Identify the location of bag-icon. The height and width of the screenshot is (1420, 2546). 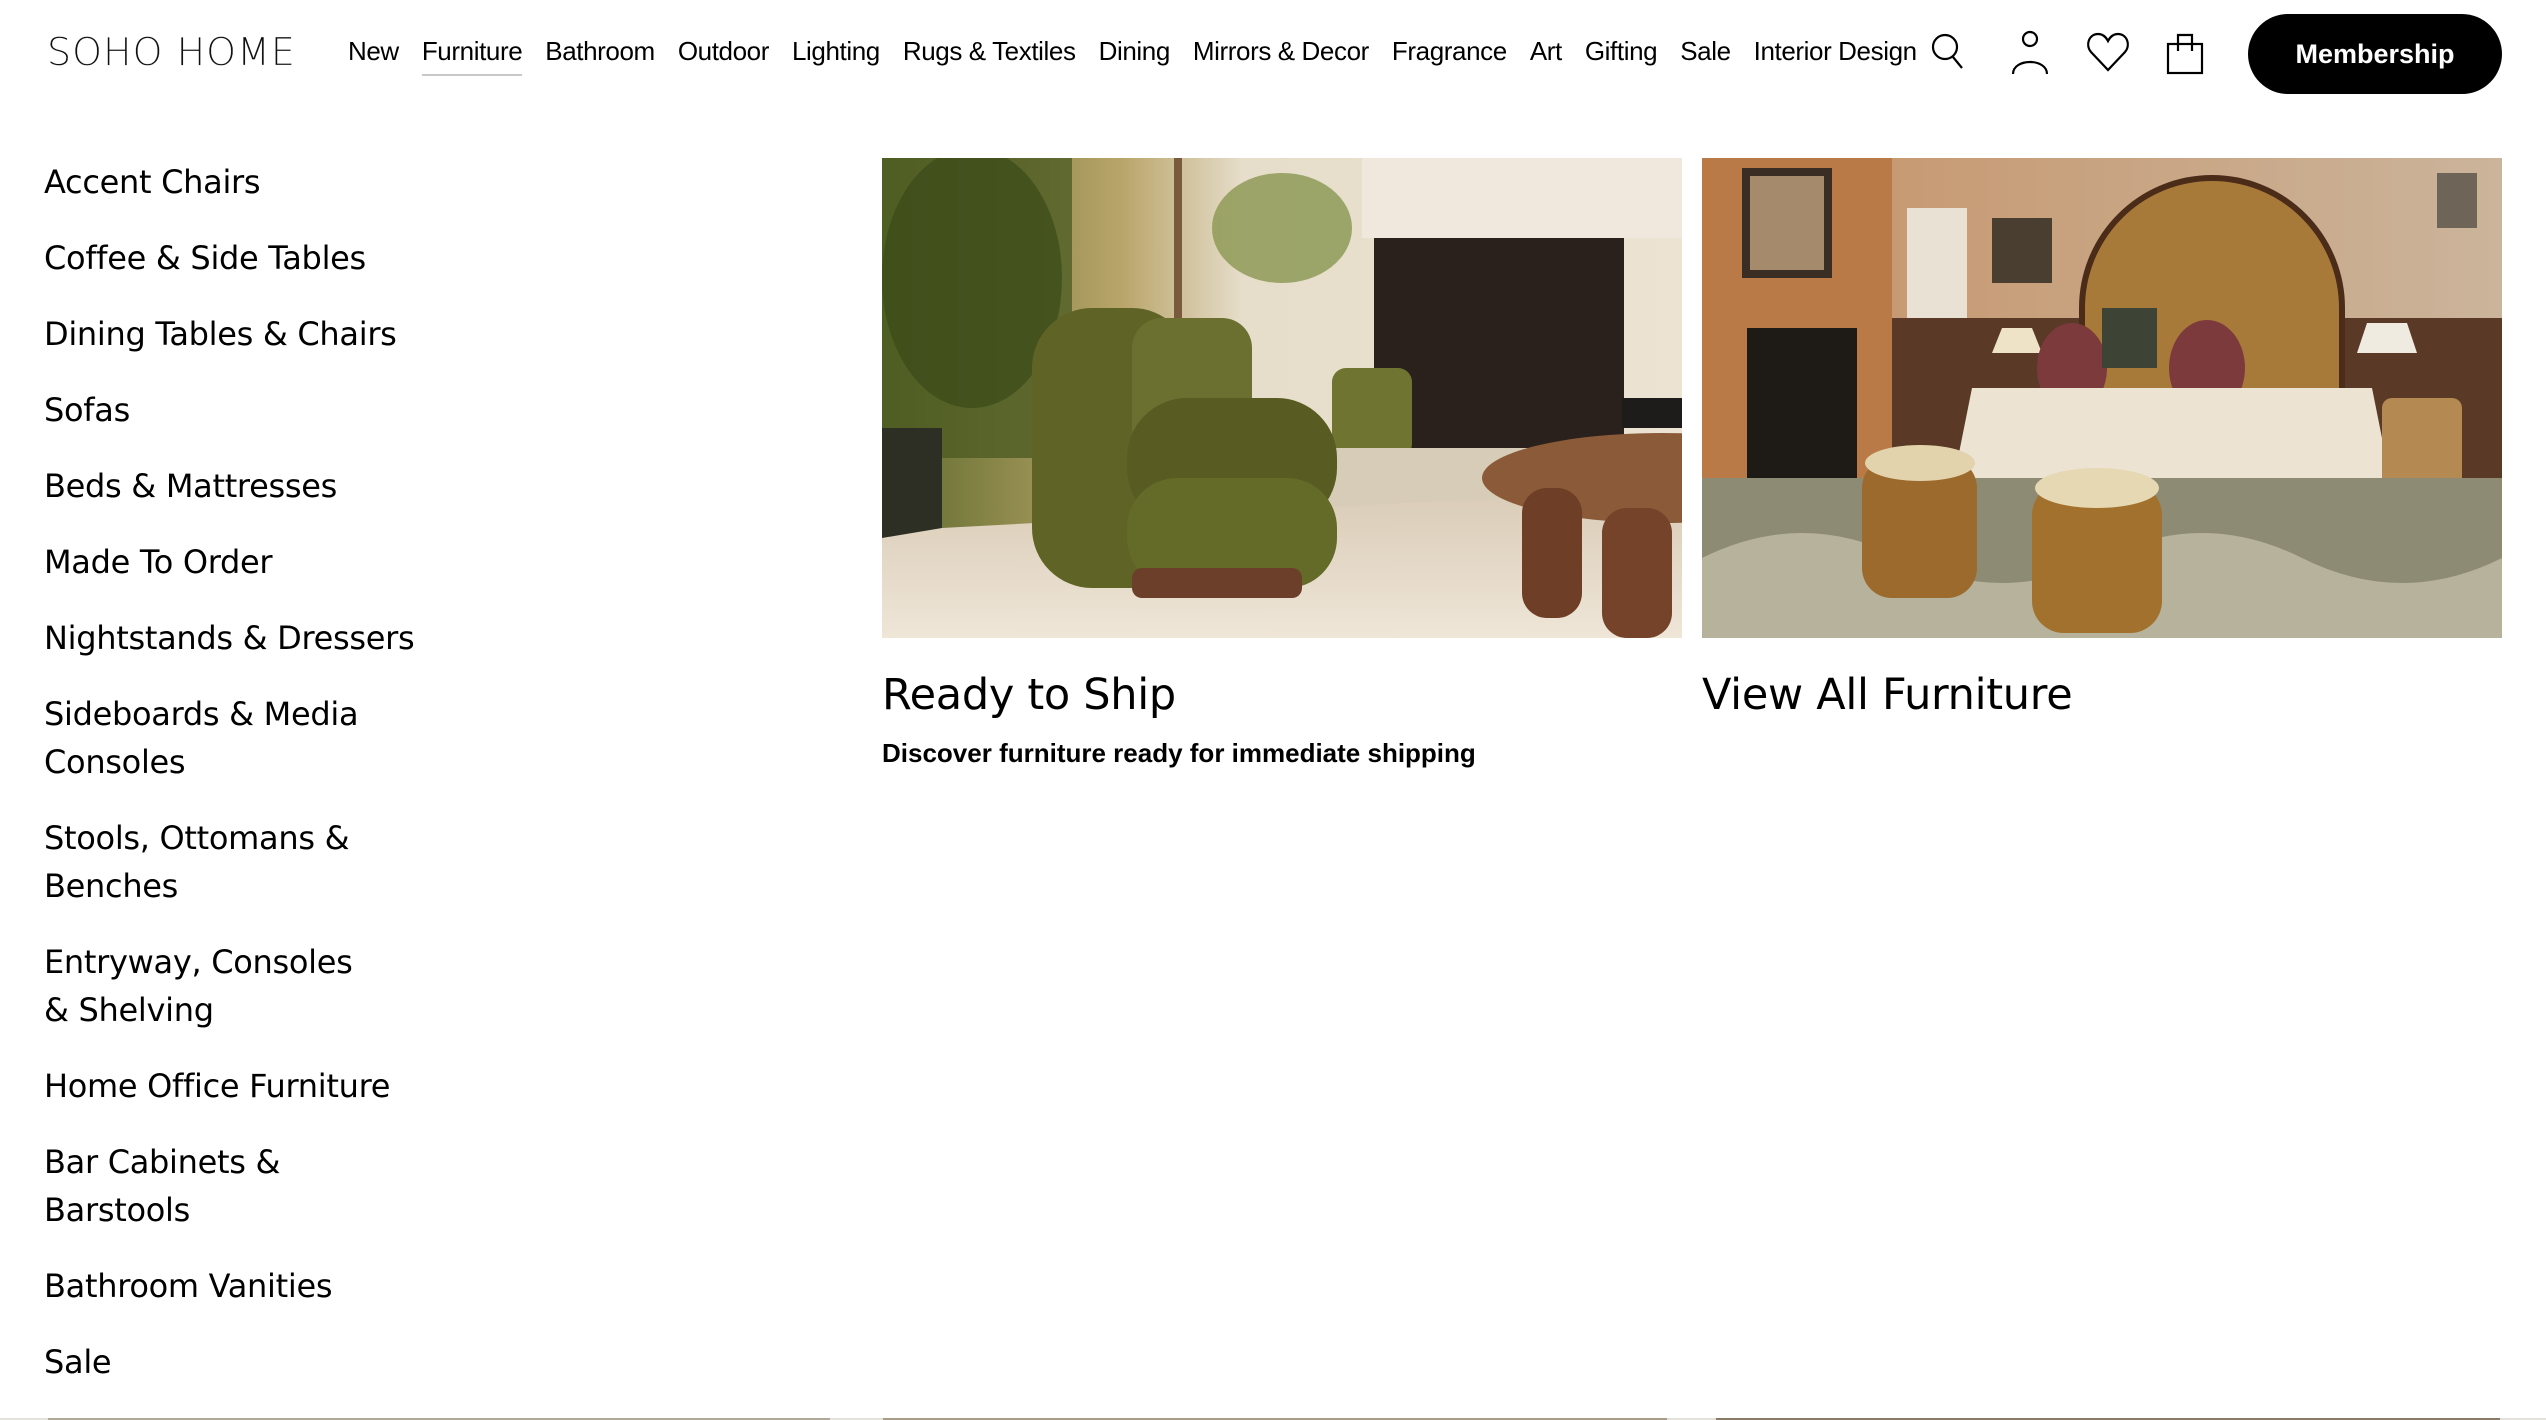
(2184, 52).